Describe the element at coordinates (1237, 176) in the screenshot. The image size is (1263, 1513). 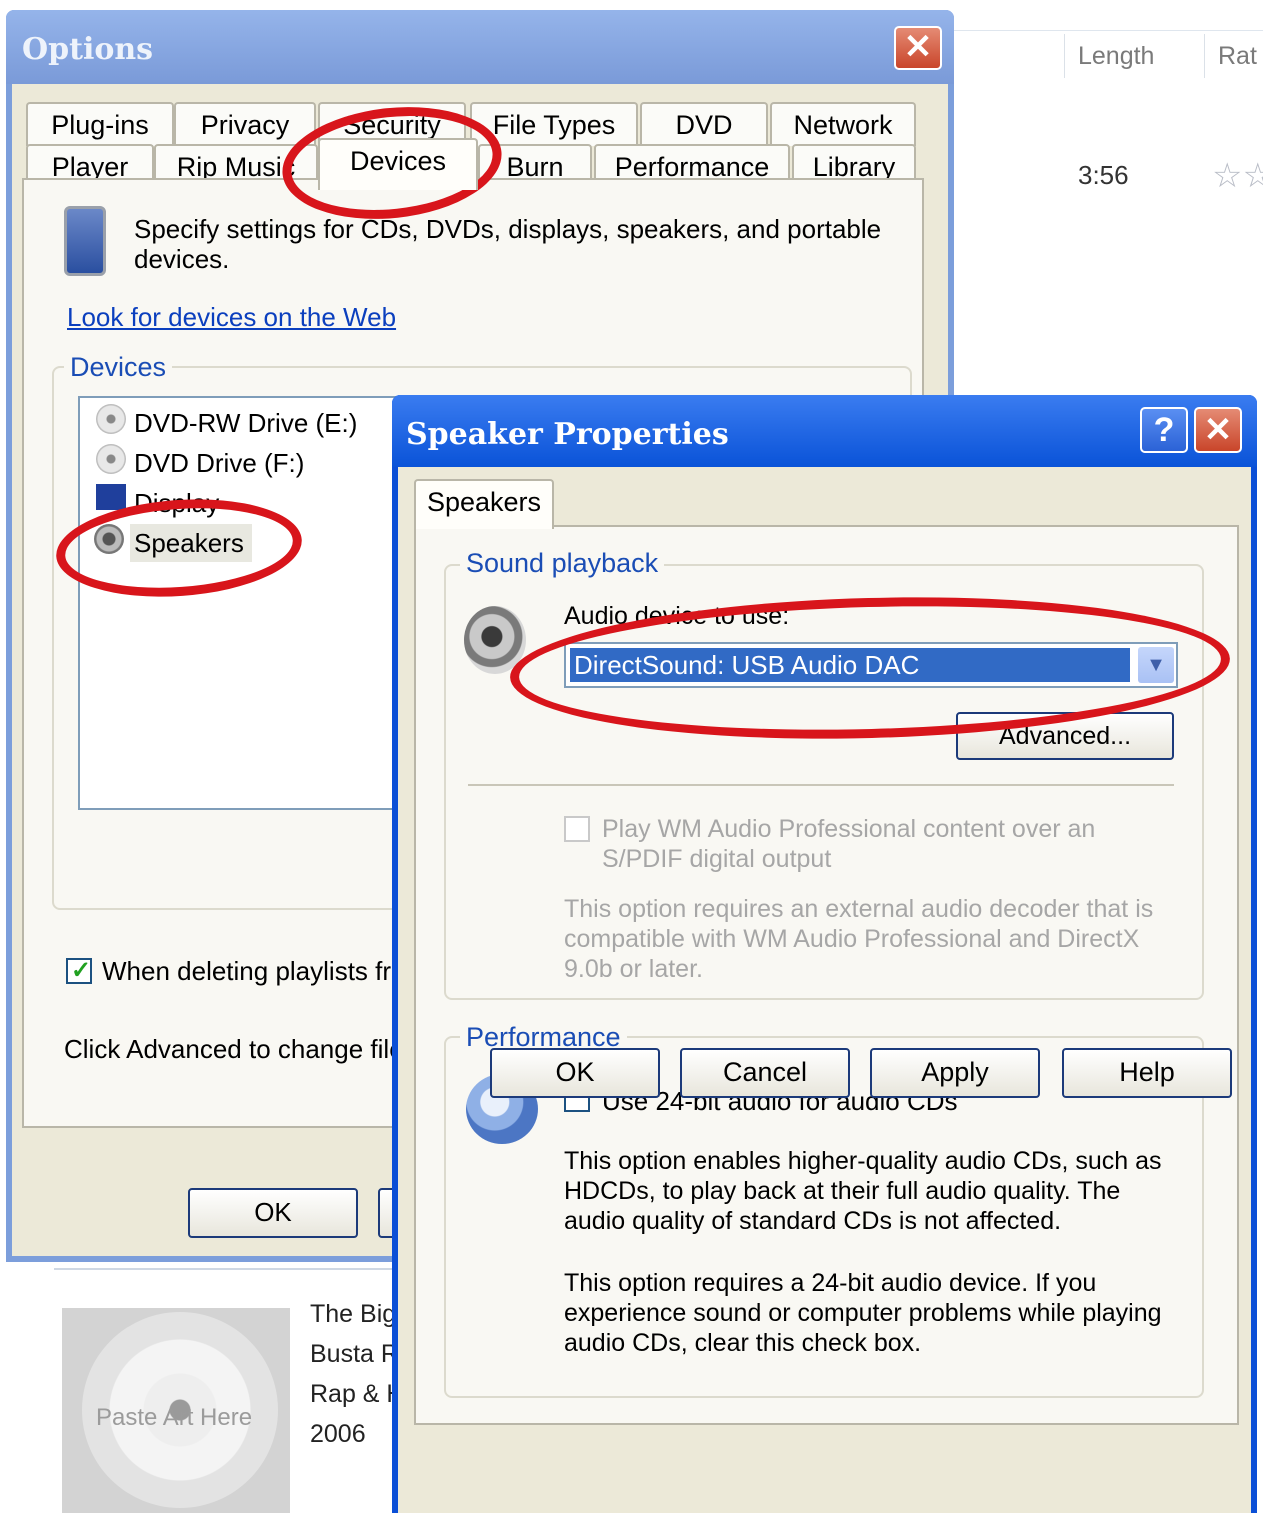
I see `rating-stars-icon: ☆☆` at that location.